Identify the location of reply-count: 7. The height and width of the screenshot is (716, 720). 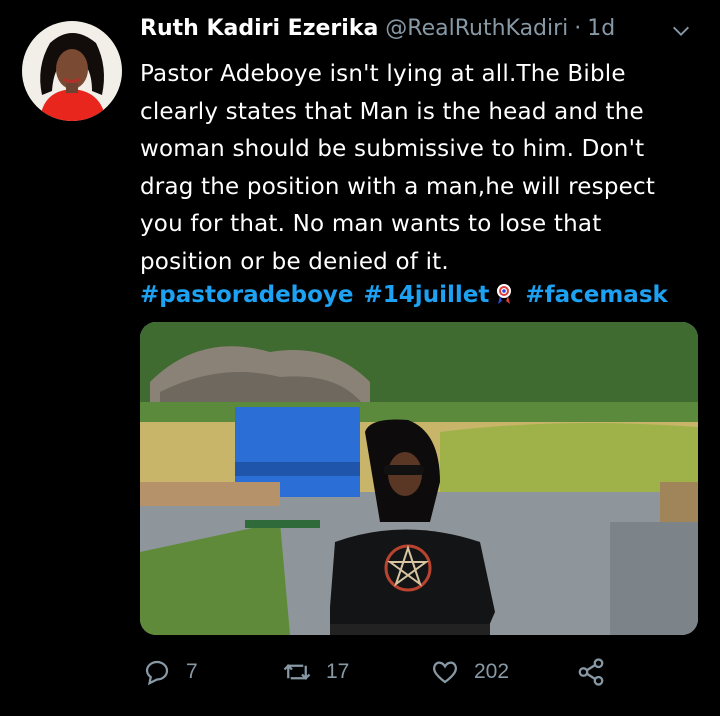
(192, 671).